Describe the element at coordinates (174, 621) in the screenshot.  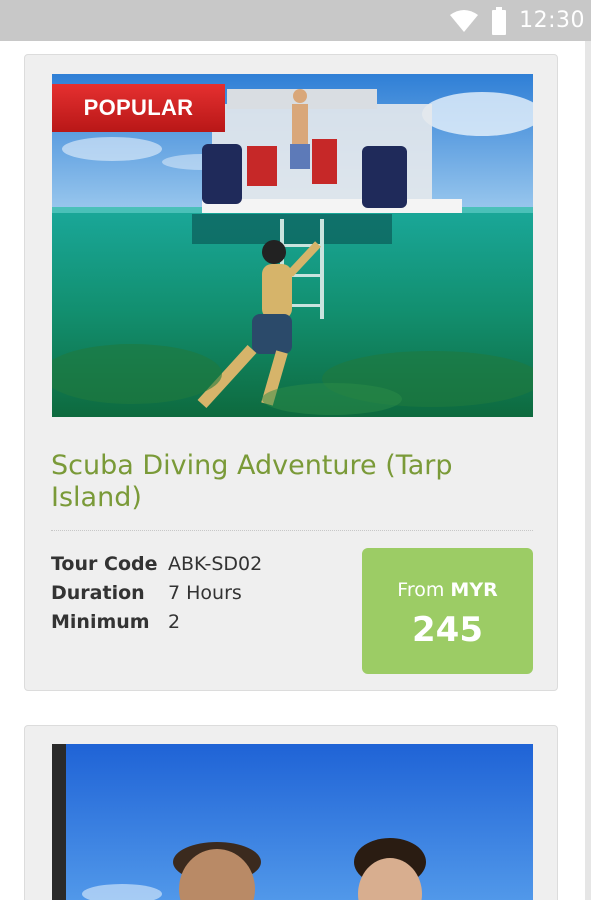
I see `detail-value: 2` at that location.